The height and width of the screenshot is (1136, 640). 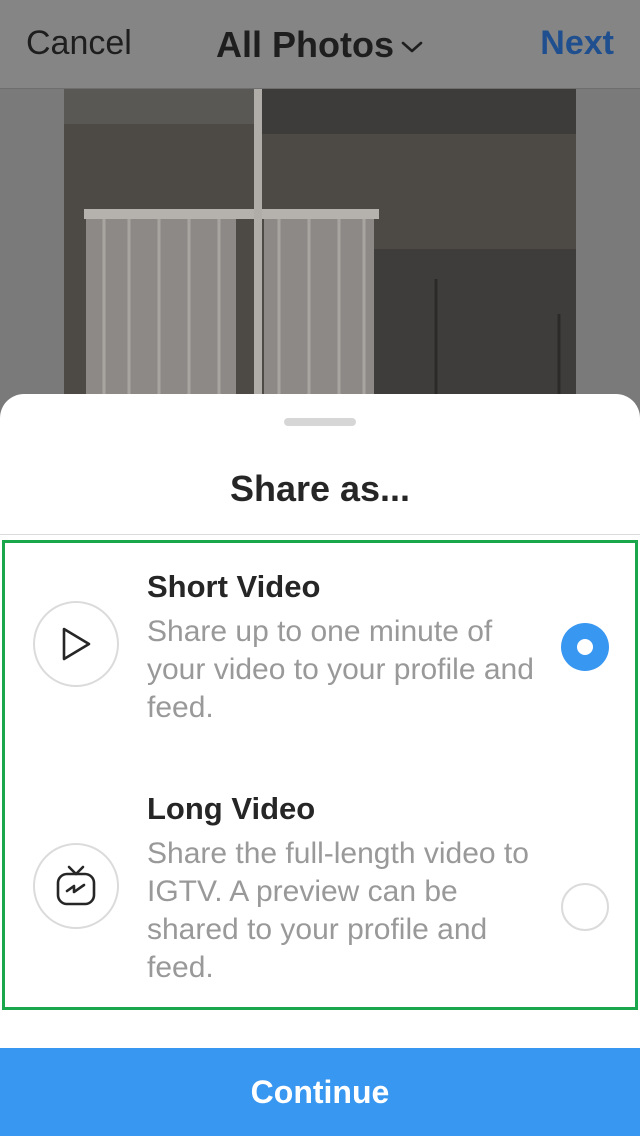 I want to click on divider, so click(x=320, y=534).